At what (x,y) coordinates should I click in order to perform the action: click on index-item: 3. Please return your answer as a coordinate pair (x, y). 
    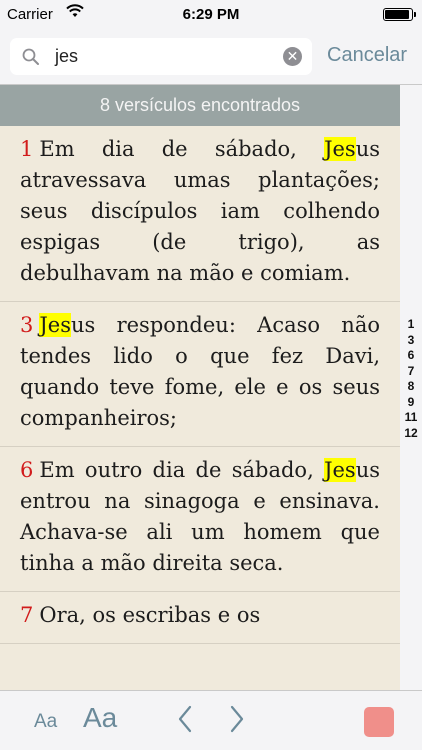
    Looking at the image, I should click on (411, 341).